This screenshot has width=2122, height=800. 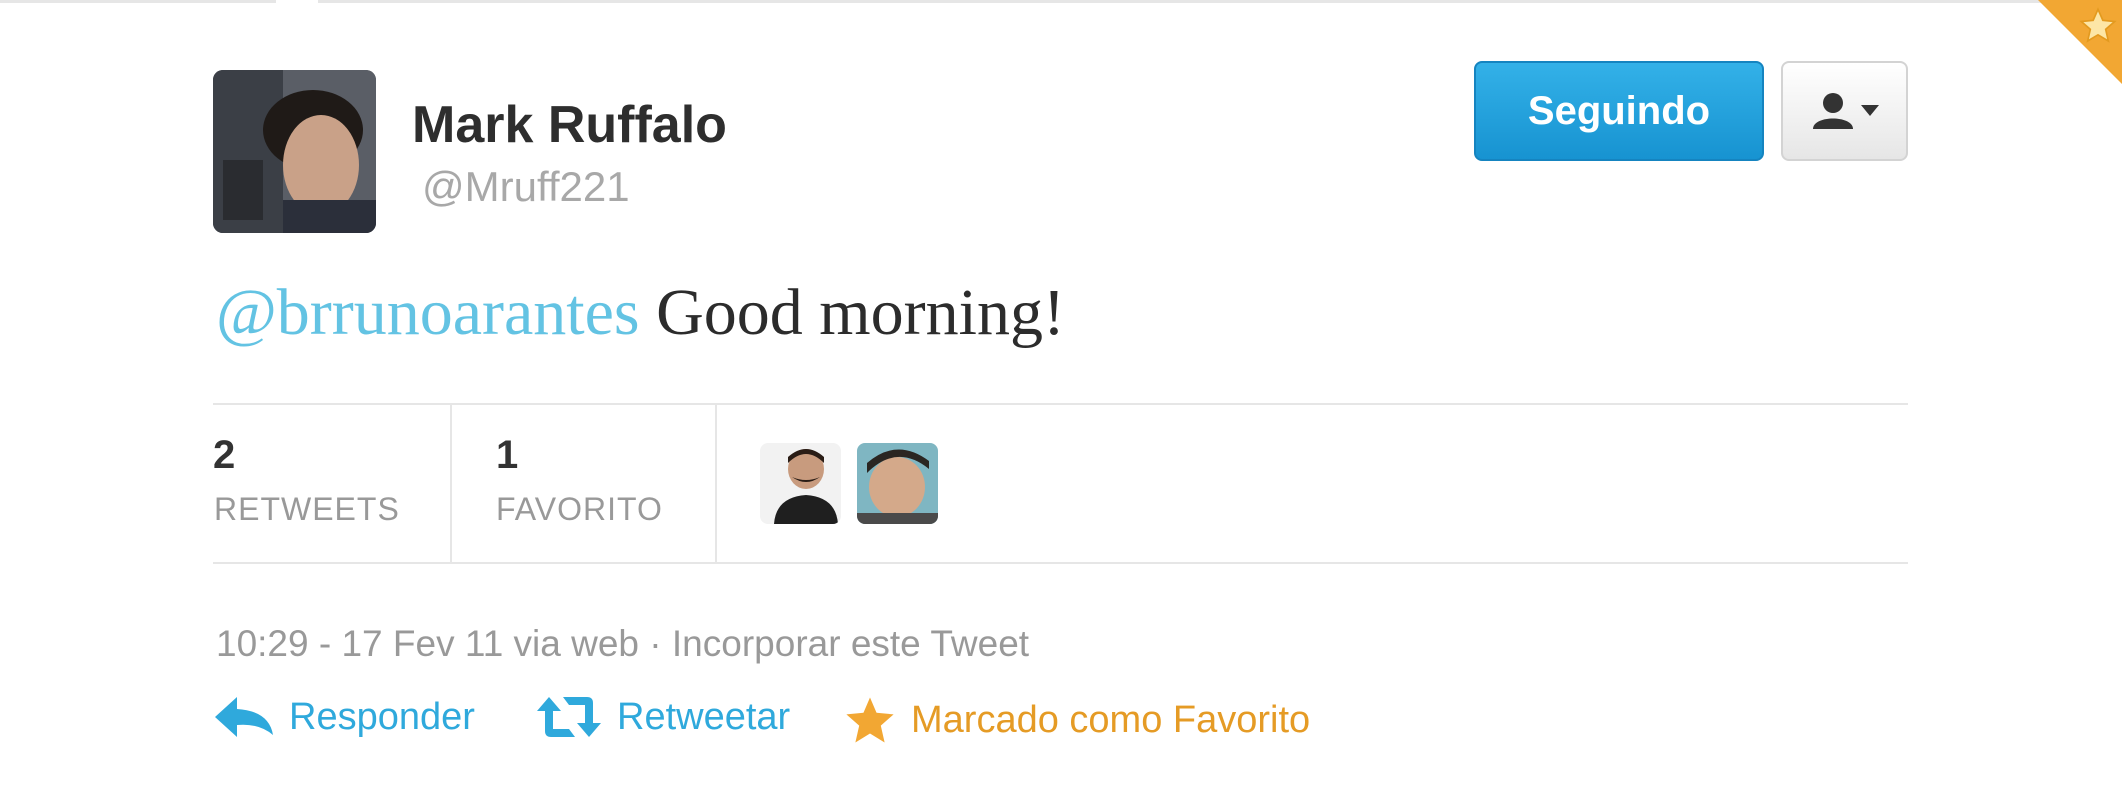 I want to click on user-actions-dropdown-button, so click(x=1844, y=111).